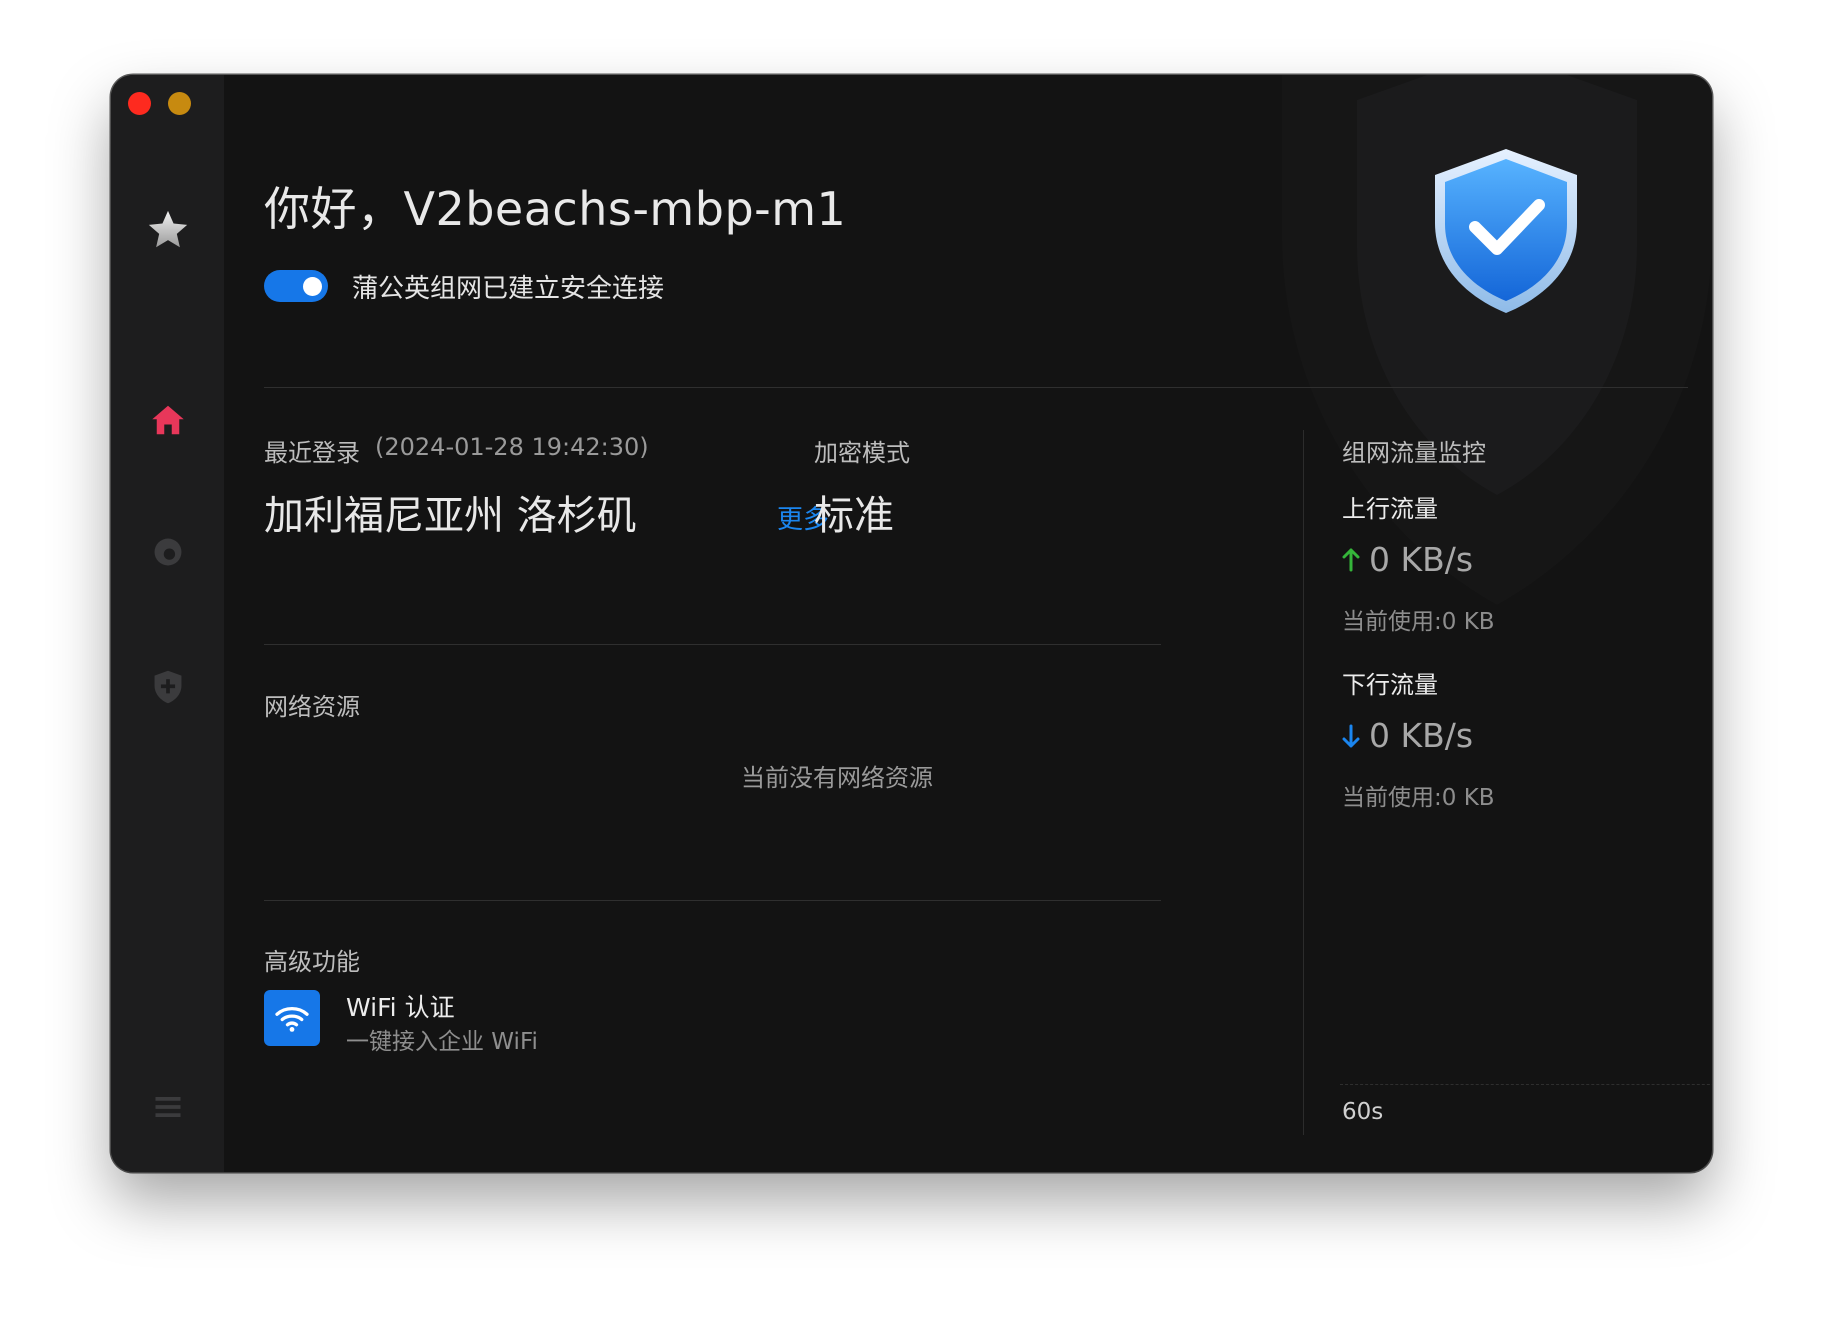 The width and height of the screenshot is (1824, 1320). What do you see at coordinates (1414, 453) in the screenshot?
I see `traffic-monitor-title: 组网流量监控` at bounding box center [1414, 453].